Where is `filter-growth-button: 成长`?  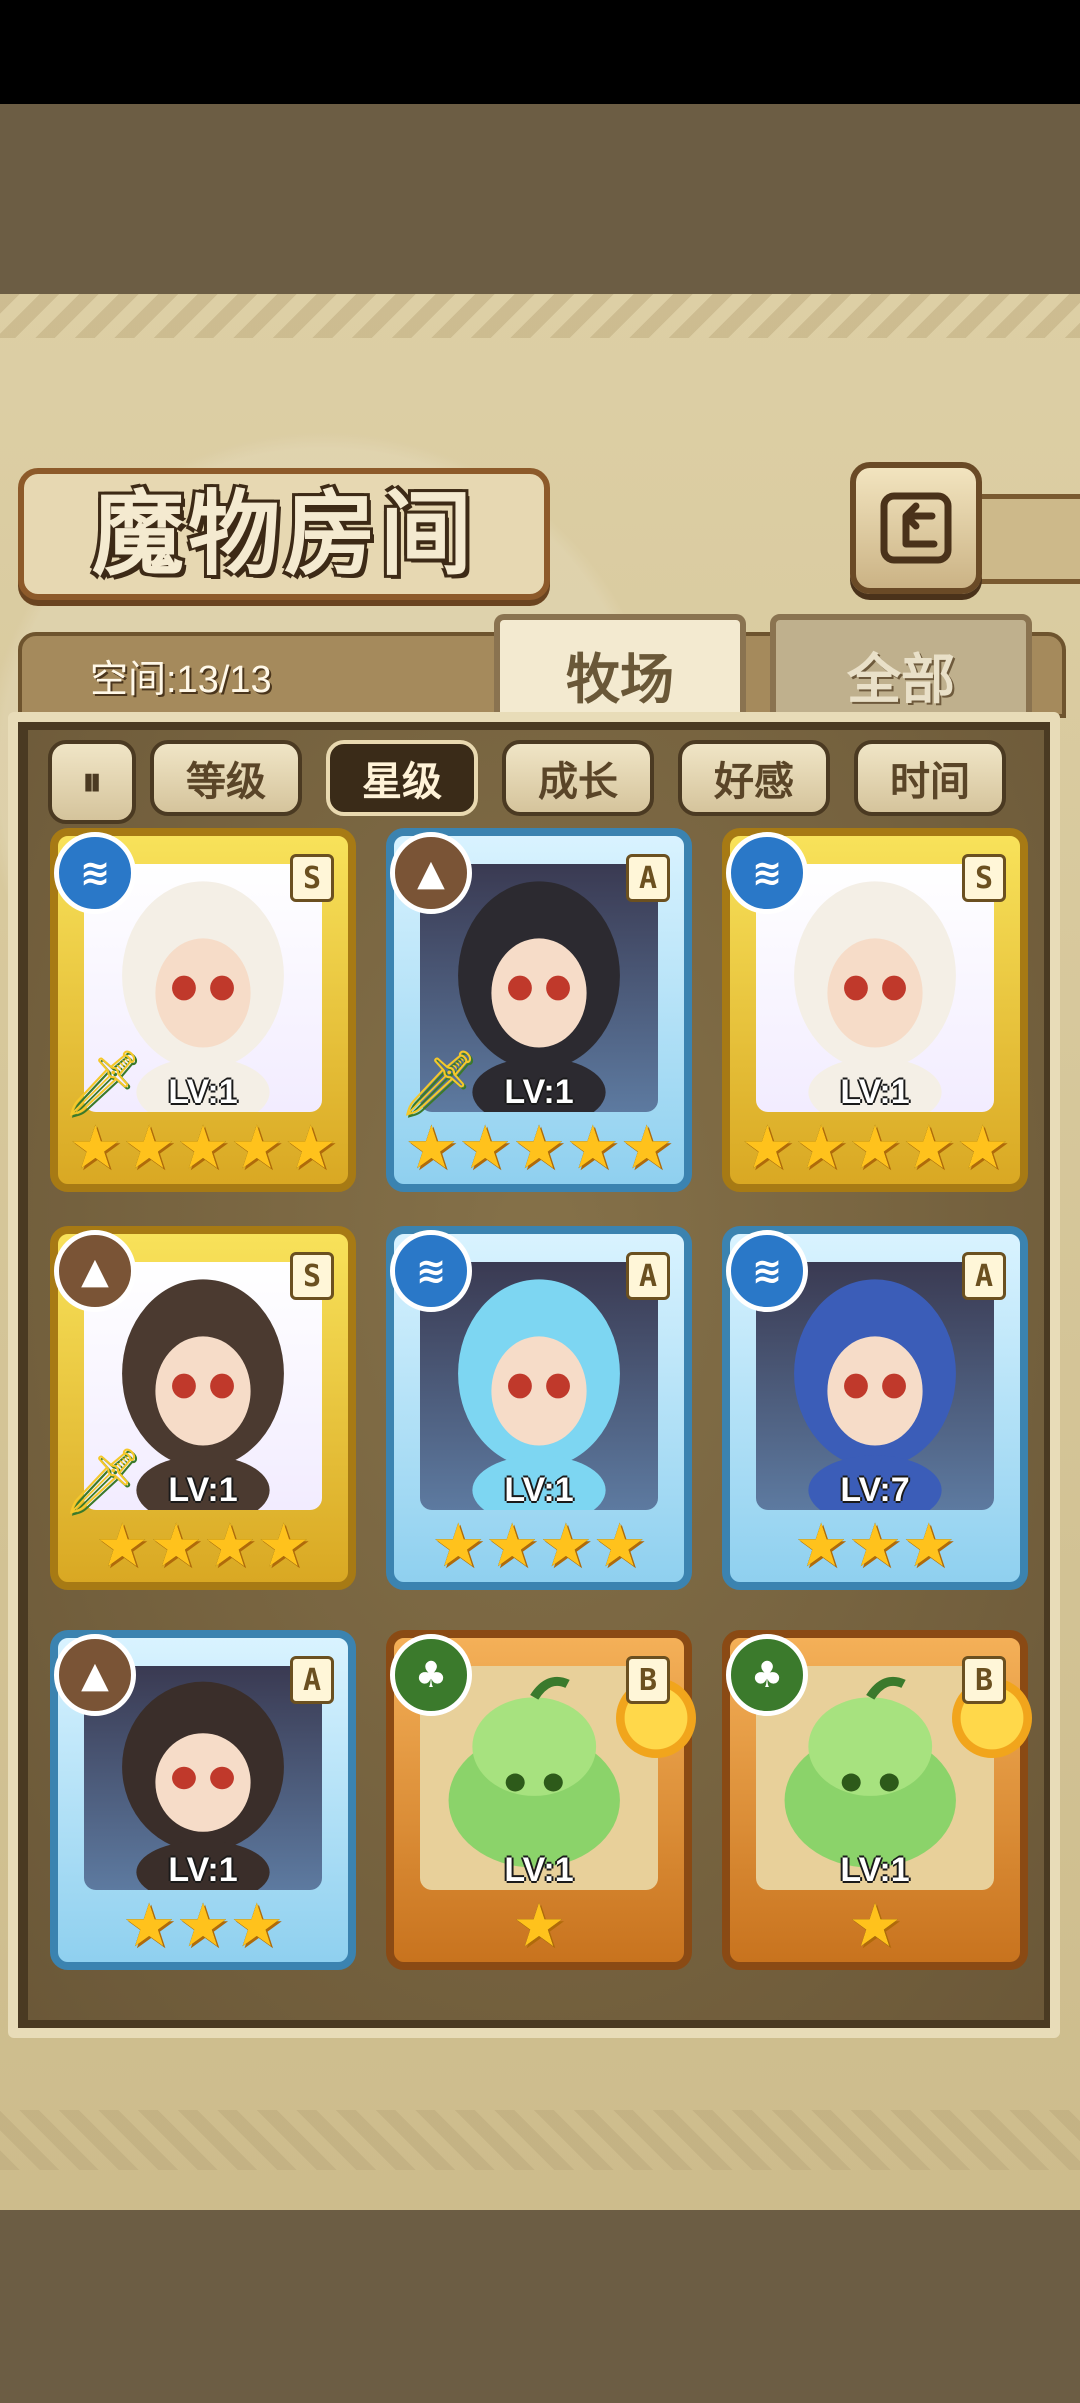 filter-growth-button: 成长 is located at coordinates (578, 778).